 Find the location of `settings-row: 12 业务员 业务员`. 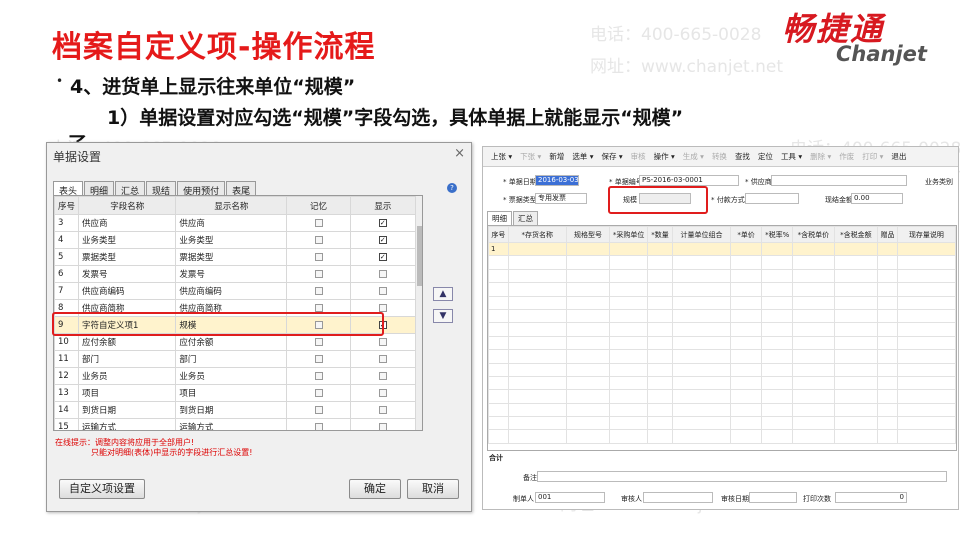

settings-row: 12 业务员 业务员 is located at coordinates (235, 376).